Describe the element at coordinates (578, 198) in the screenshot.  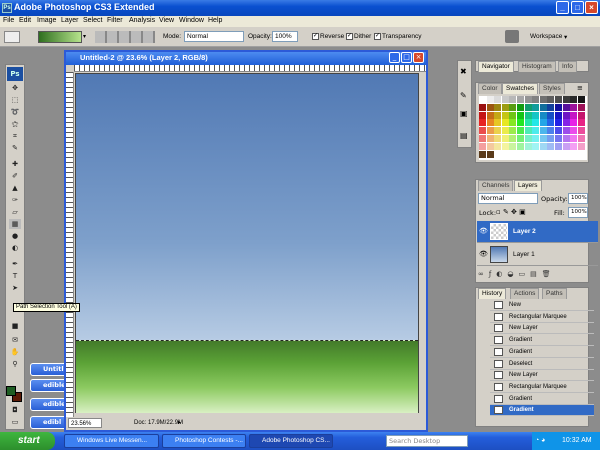
I see `layer-opacity-input: 100%` at that location.